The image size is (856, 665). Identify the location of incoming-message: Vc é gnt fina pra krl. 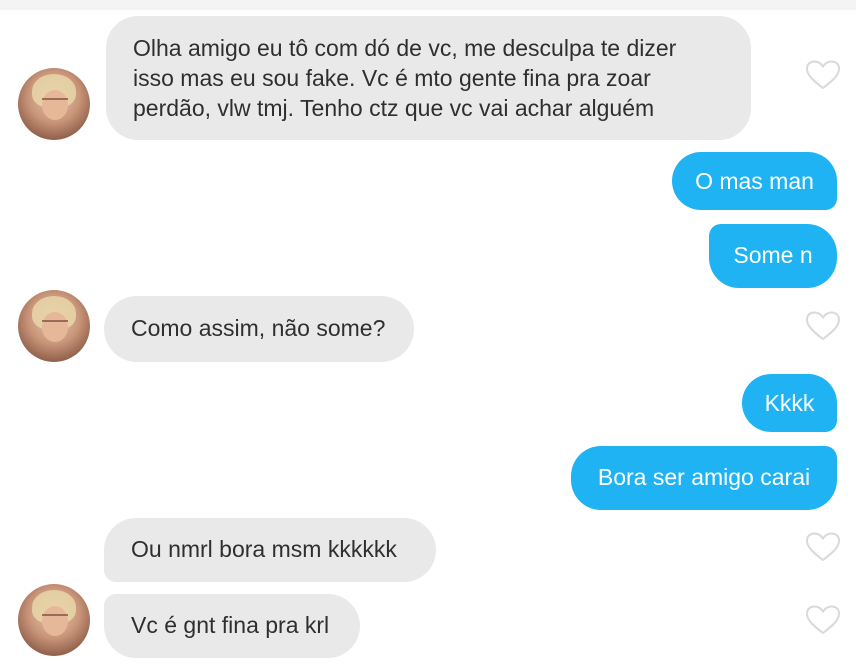
(232, 626).